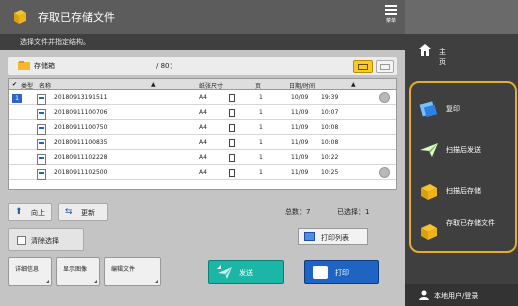 The width and height of the screenshot is (518, 306). Describe the element at coordinates (27, 85) in the screenshot. I see `header-type: 类型` at that location.